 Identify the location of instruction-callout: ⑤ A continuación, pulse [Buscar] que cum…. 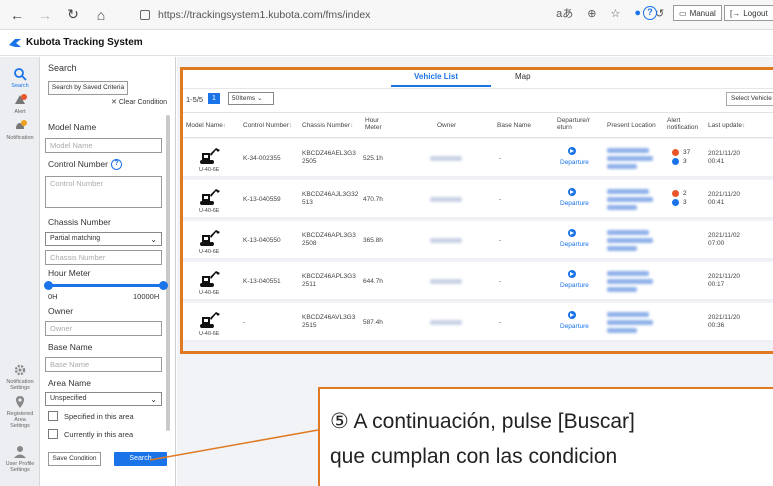
(545, 436).